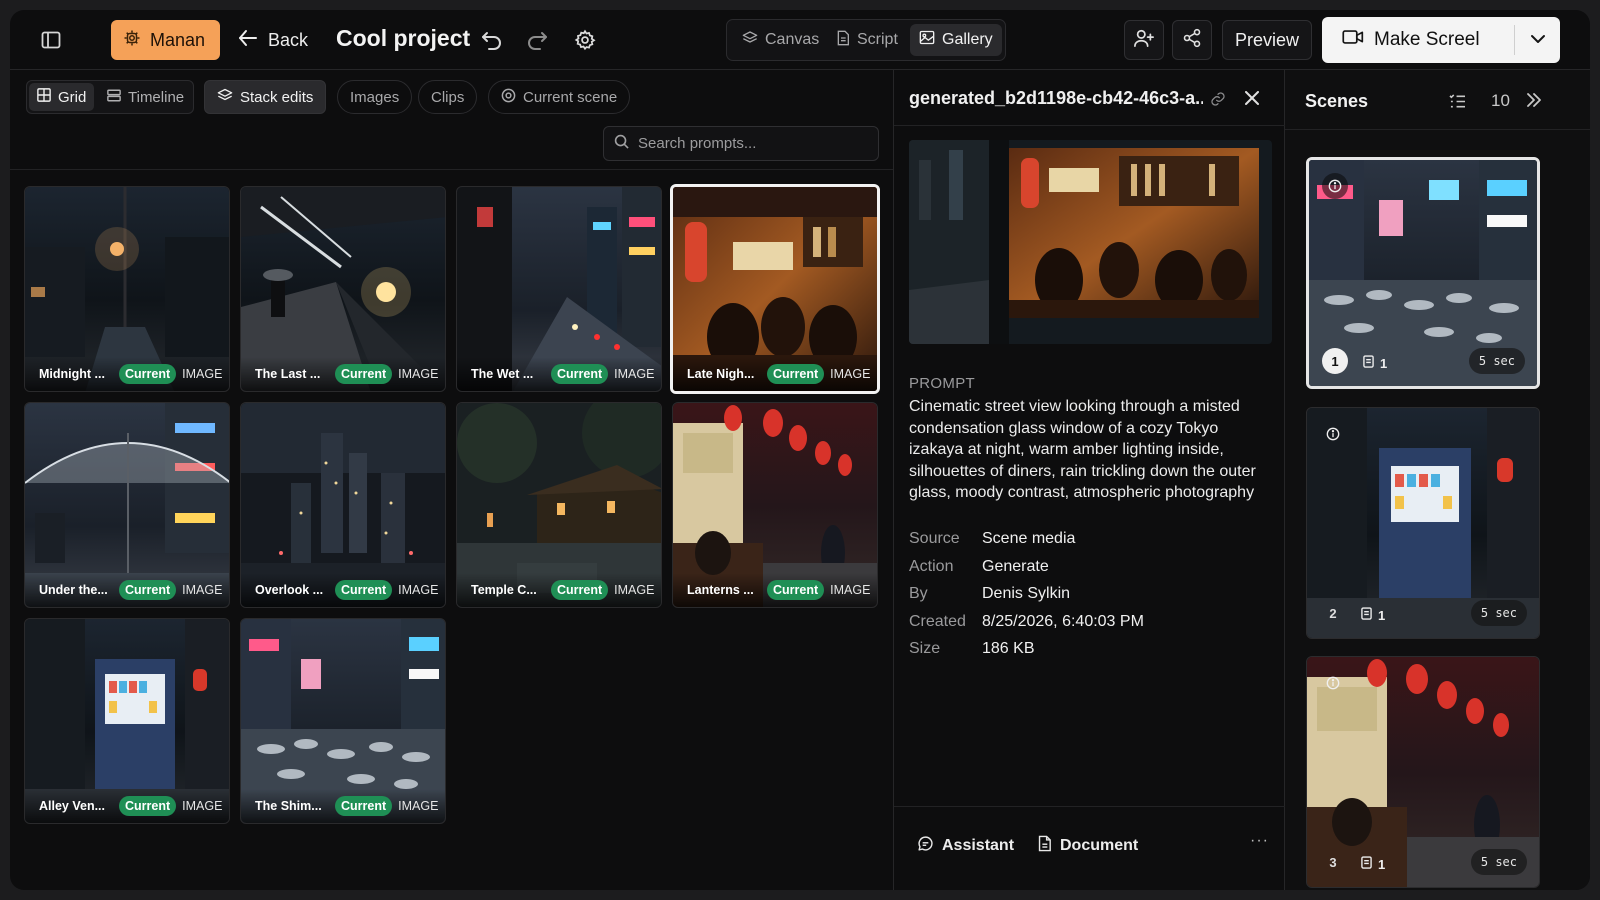  What do you see at coordinates (843, 40) in the screenshot?
I see `file-icon` at bounding box center [843, 40].